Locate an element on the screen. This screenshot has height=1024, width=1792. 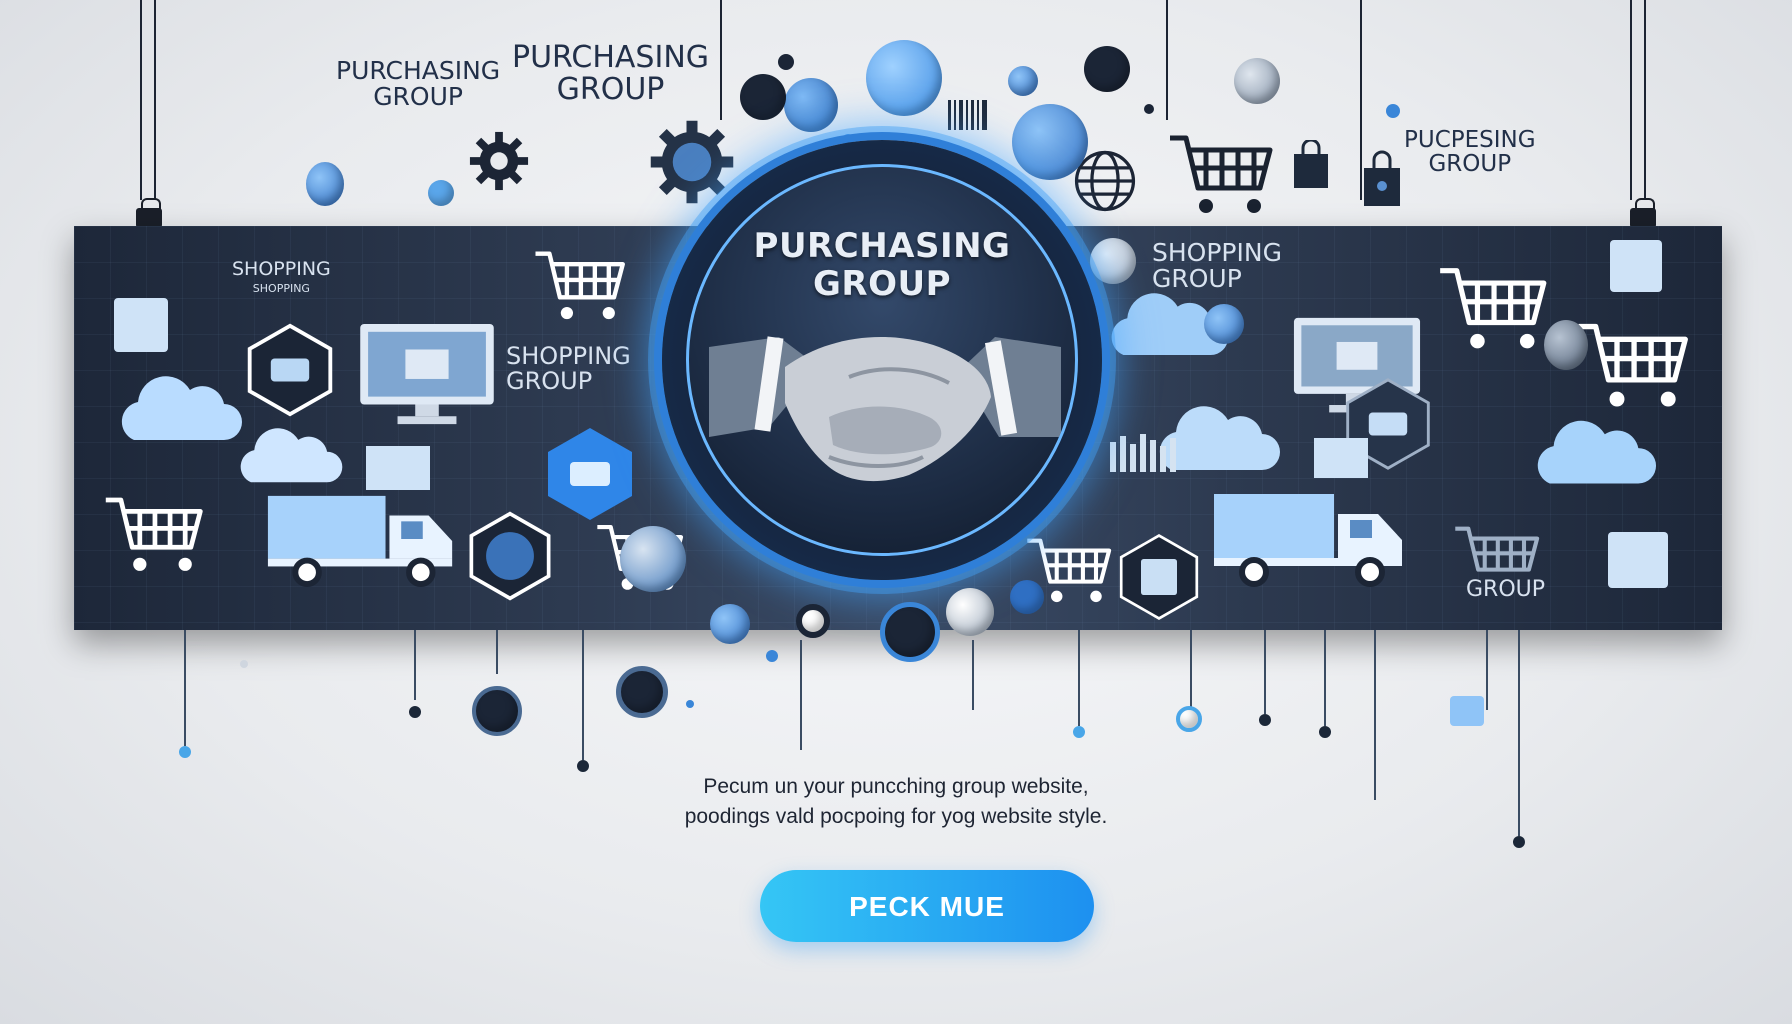
handshake-icon is located at coordinates (885, 407).